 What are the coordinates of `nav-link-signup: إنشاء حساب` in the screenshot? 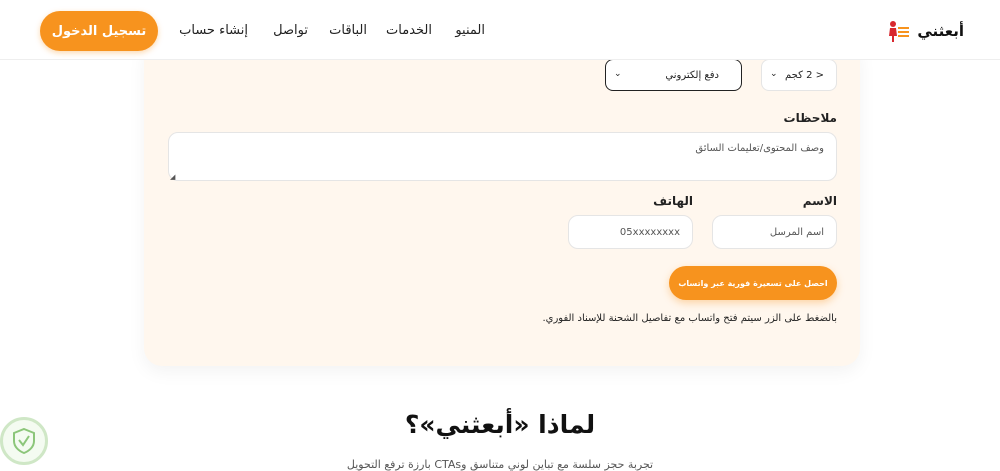 It's located at (213, 30).